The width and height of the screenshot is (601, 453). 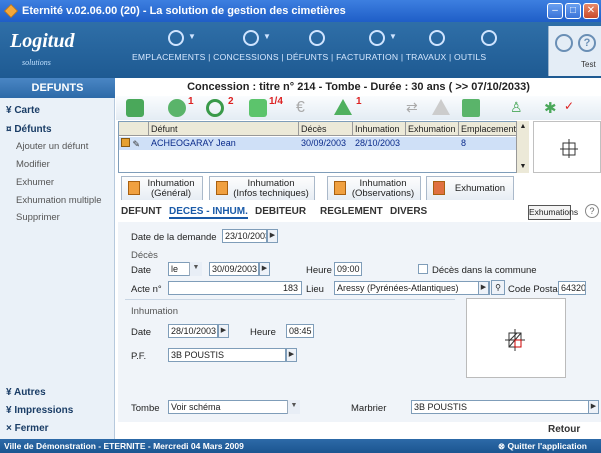 What do you see at coordinates (59, 200) in the screenshot?
I see `sidebar-item-exhumation-multiple: Exhumation multiple` at bounding box center [59, 200].